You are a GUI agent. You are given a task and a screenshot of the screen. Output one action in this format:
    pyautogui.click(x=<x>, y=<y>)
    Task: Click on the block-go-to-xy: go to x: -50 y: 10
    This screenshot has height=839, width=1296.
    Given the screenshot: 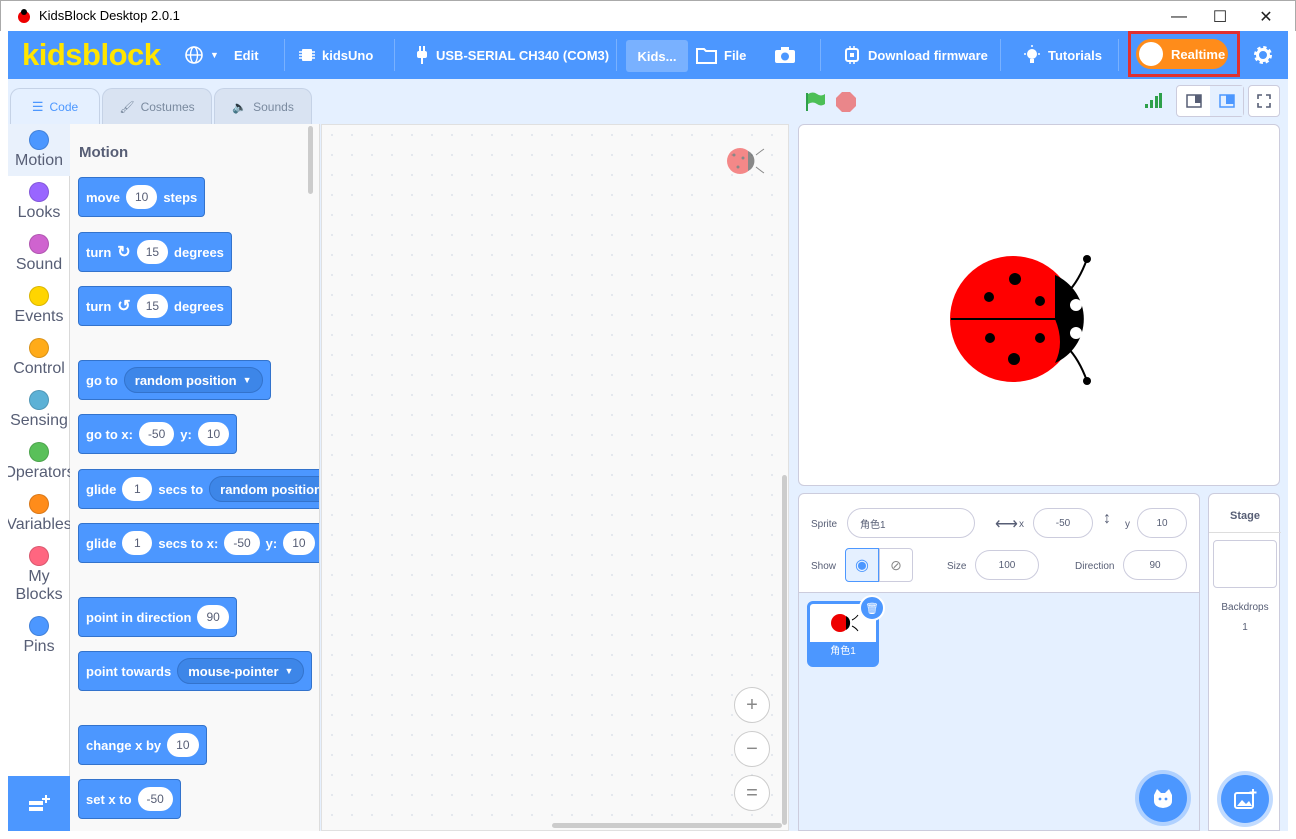 What is the action you would take?
    pyautogui.click(x=158, y=434)
    